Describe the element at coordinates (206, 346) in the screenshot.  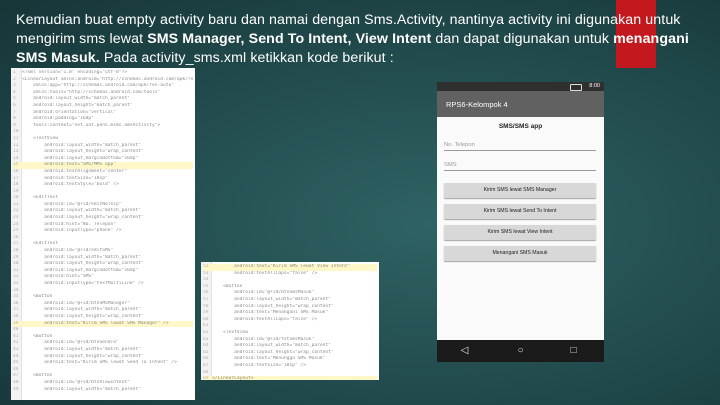
I see `line-number: 64` at that location.